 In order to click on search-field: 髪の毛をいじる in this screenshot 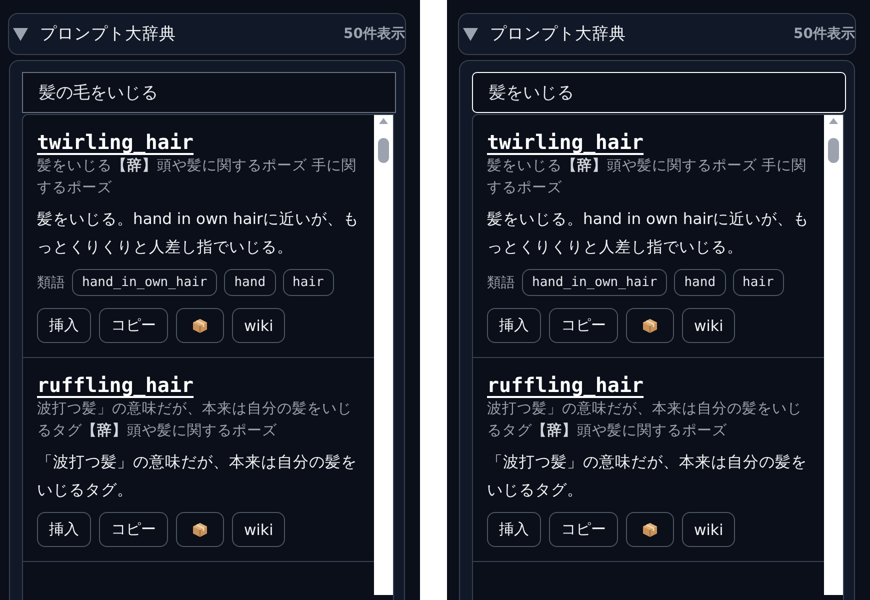, I will do `click(209, 92)`.